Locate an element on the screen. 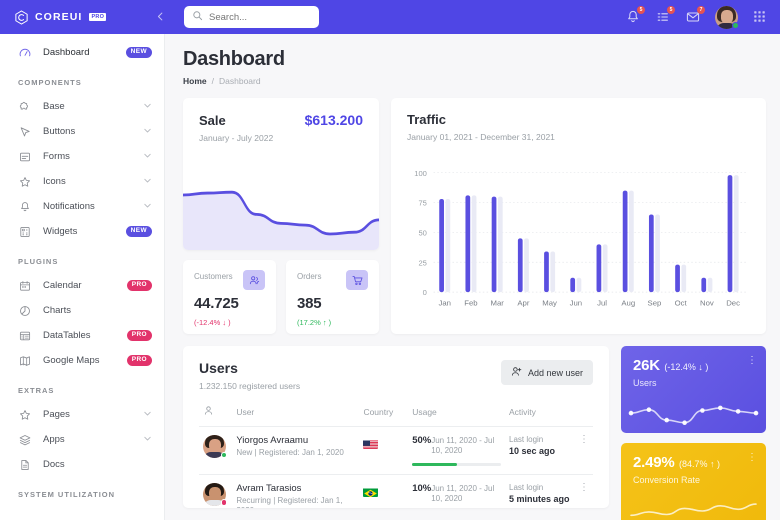 This screenshot has height=520, width=780. tasks-list-button: 5 is located at coordinates (665, 15).